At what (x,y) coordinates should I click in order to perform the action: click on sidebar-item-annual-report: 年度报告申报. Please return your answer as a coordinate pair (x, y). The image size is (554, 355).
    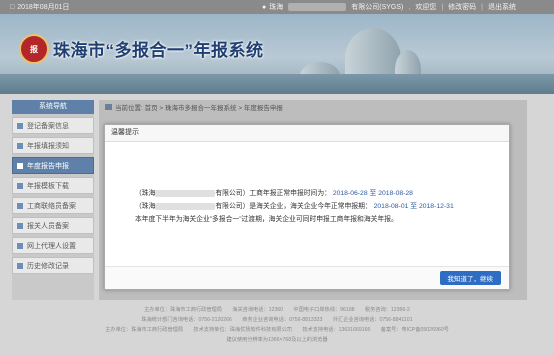
    Looking at the image, I should click on (53, 165).